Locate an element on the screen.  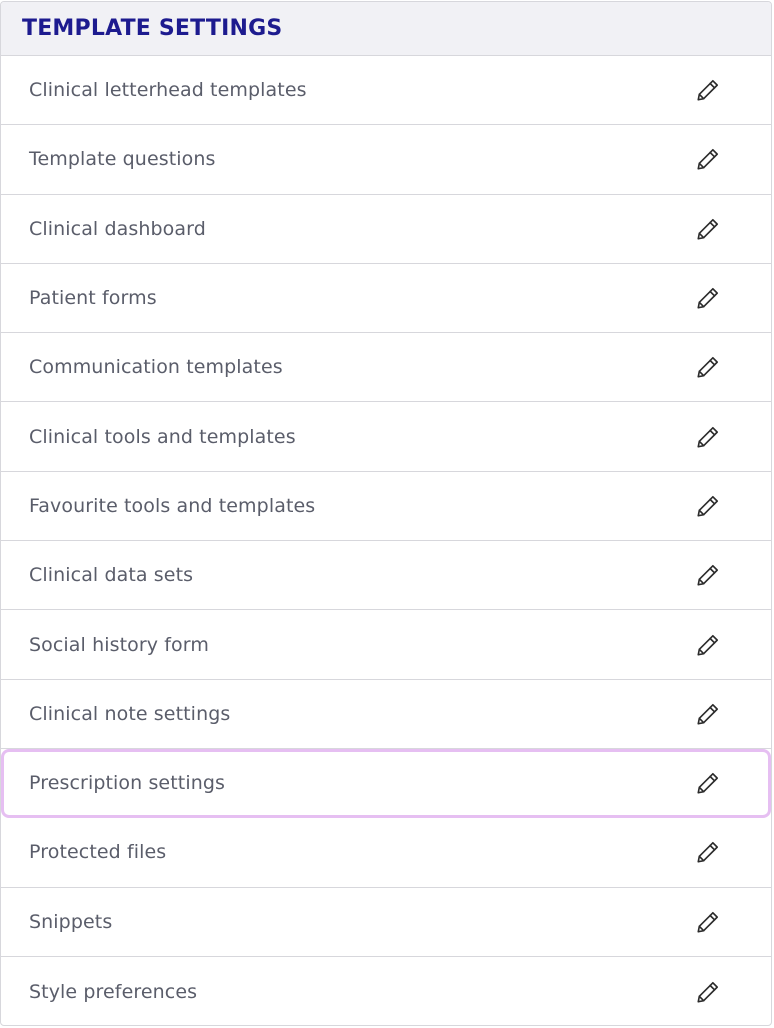
settings-row-label: Clinical data sets is located at coordinates (111, 575).